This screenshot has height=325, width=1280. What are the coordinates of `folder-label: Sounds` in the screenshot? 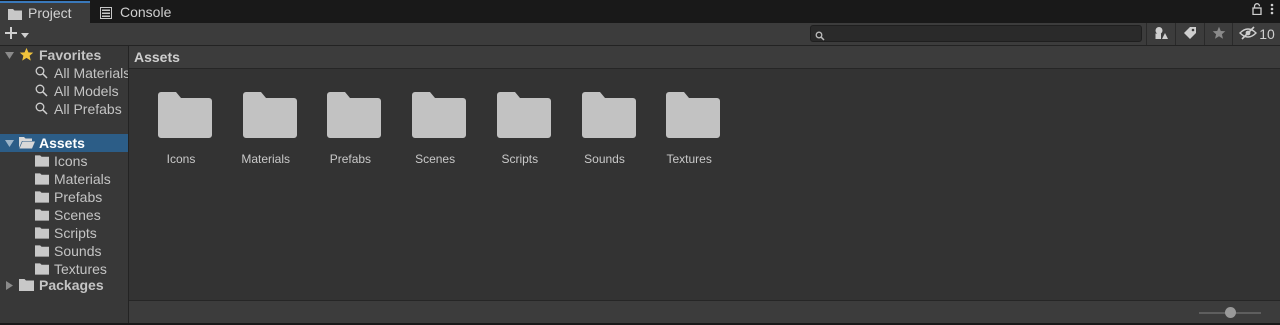 It's located at (604, 159).